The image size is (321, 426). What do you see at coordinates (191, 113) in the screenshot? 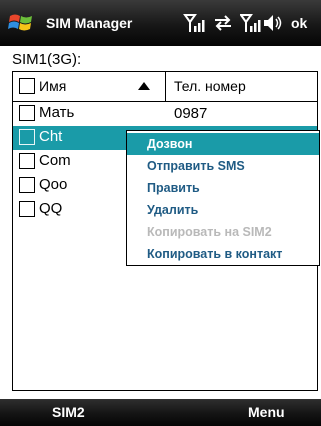
I see `contact-phone: 0987` at bounding box center [191, 113].